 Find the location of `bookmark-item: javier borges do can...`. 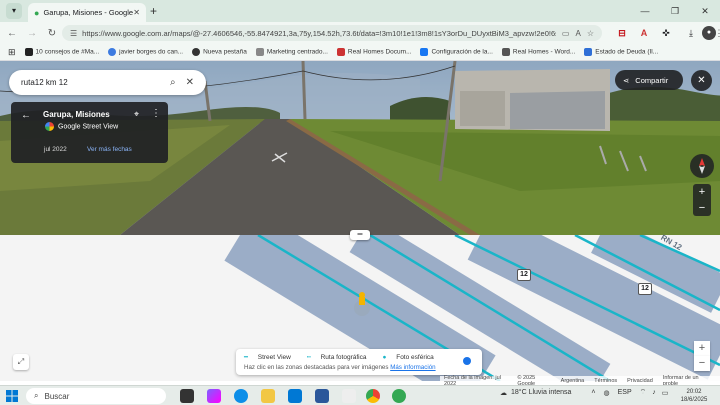

bookmark-item: javier borges do can... is located at coordinates (145, 52).